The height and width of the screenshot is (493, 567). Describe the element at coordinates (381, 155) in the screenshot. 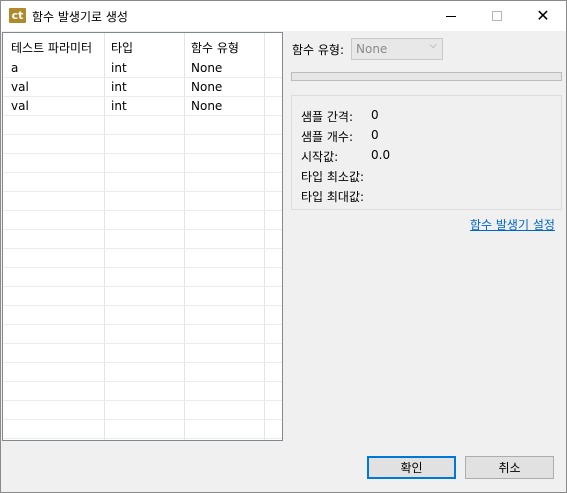

I see `start-value-value: 0.0` at that location.